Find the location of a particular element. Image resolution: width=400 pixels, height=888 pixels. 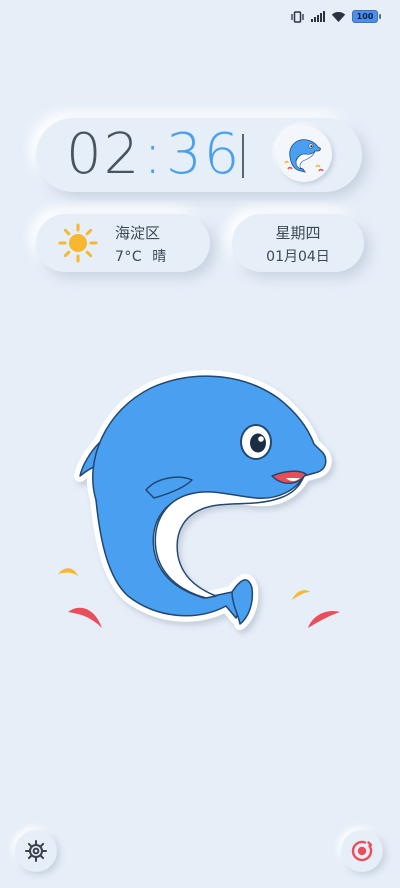

date-day: 01月04日 is located at coordinates (298, 257).